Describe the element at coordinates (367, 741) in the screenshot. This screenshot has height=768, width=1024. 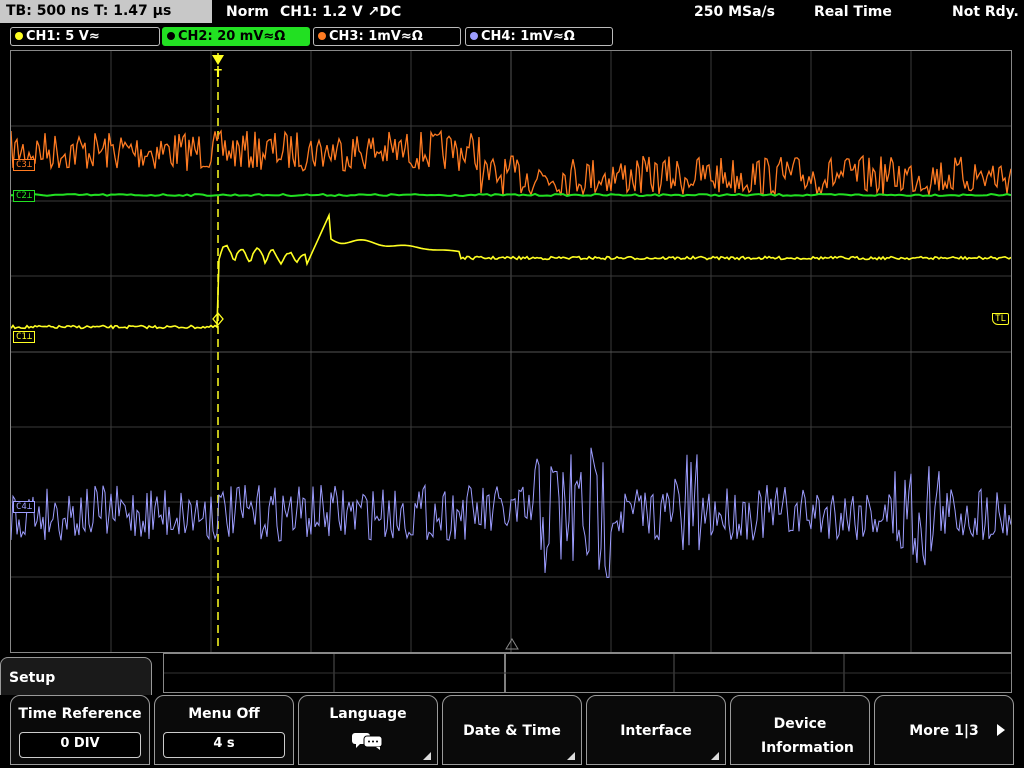
I see `speech-bubbles-icon` at that location.